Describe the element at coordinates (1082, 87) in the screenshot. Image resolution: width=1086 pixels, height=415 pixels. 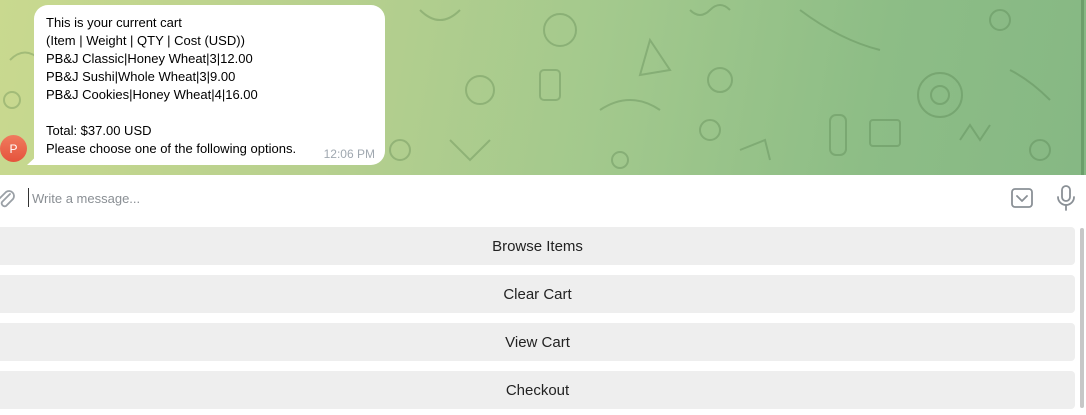
I see `chat-scrollbar` at that location.